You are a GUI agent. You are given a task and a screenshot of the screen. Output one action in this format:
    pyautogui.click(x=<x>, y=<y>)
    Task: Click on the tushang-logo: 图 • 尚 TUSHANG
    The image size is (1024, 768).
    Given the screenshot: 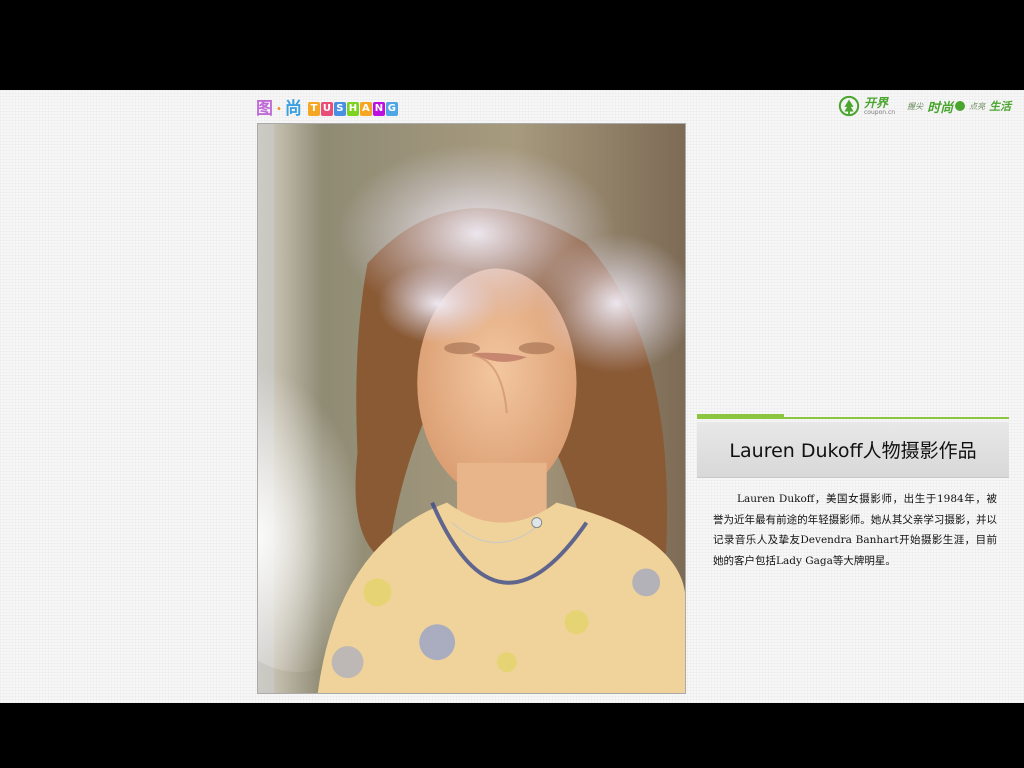 What is the action you would take?
    pyautogui.click(x=327, y=109)
    